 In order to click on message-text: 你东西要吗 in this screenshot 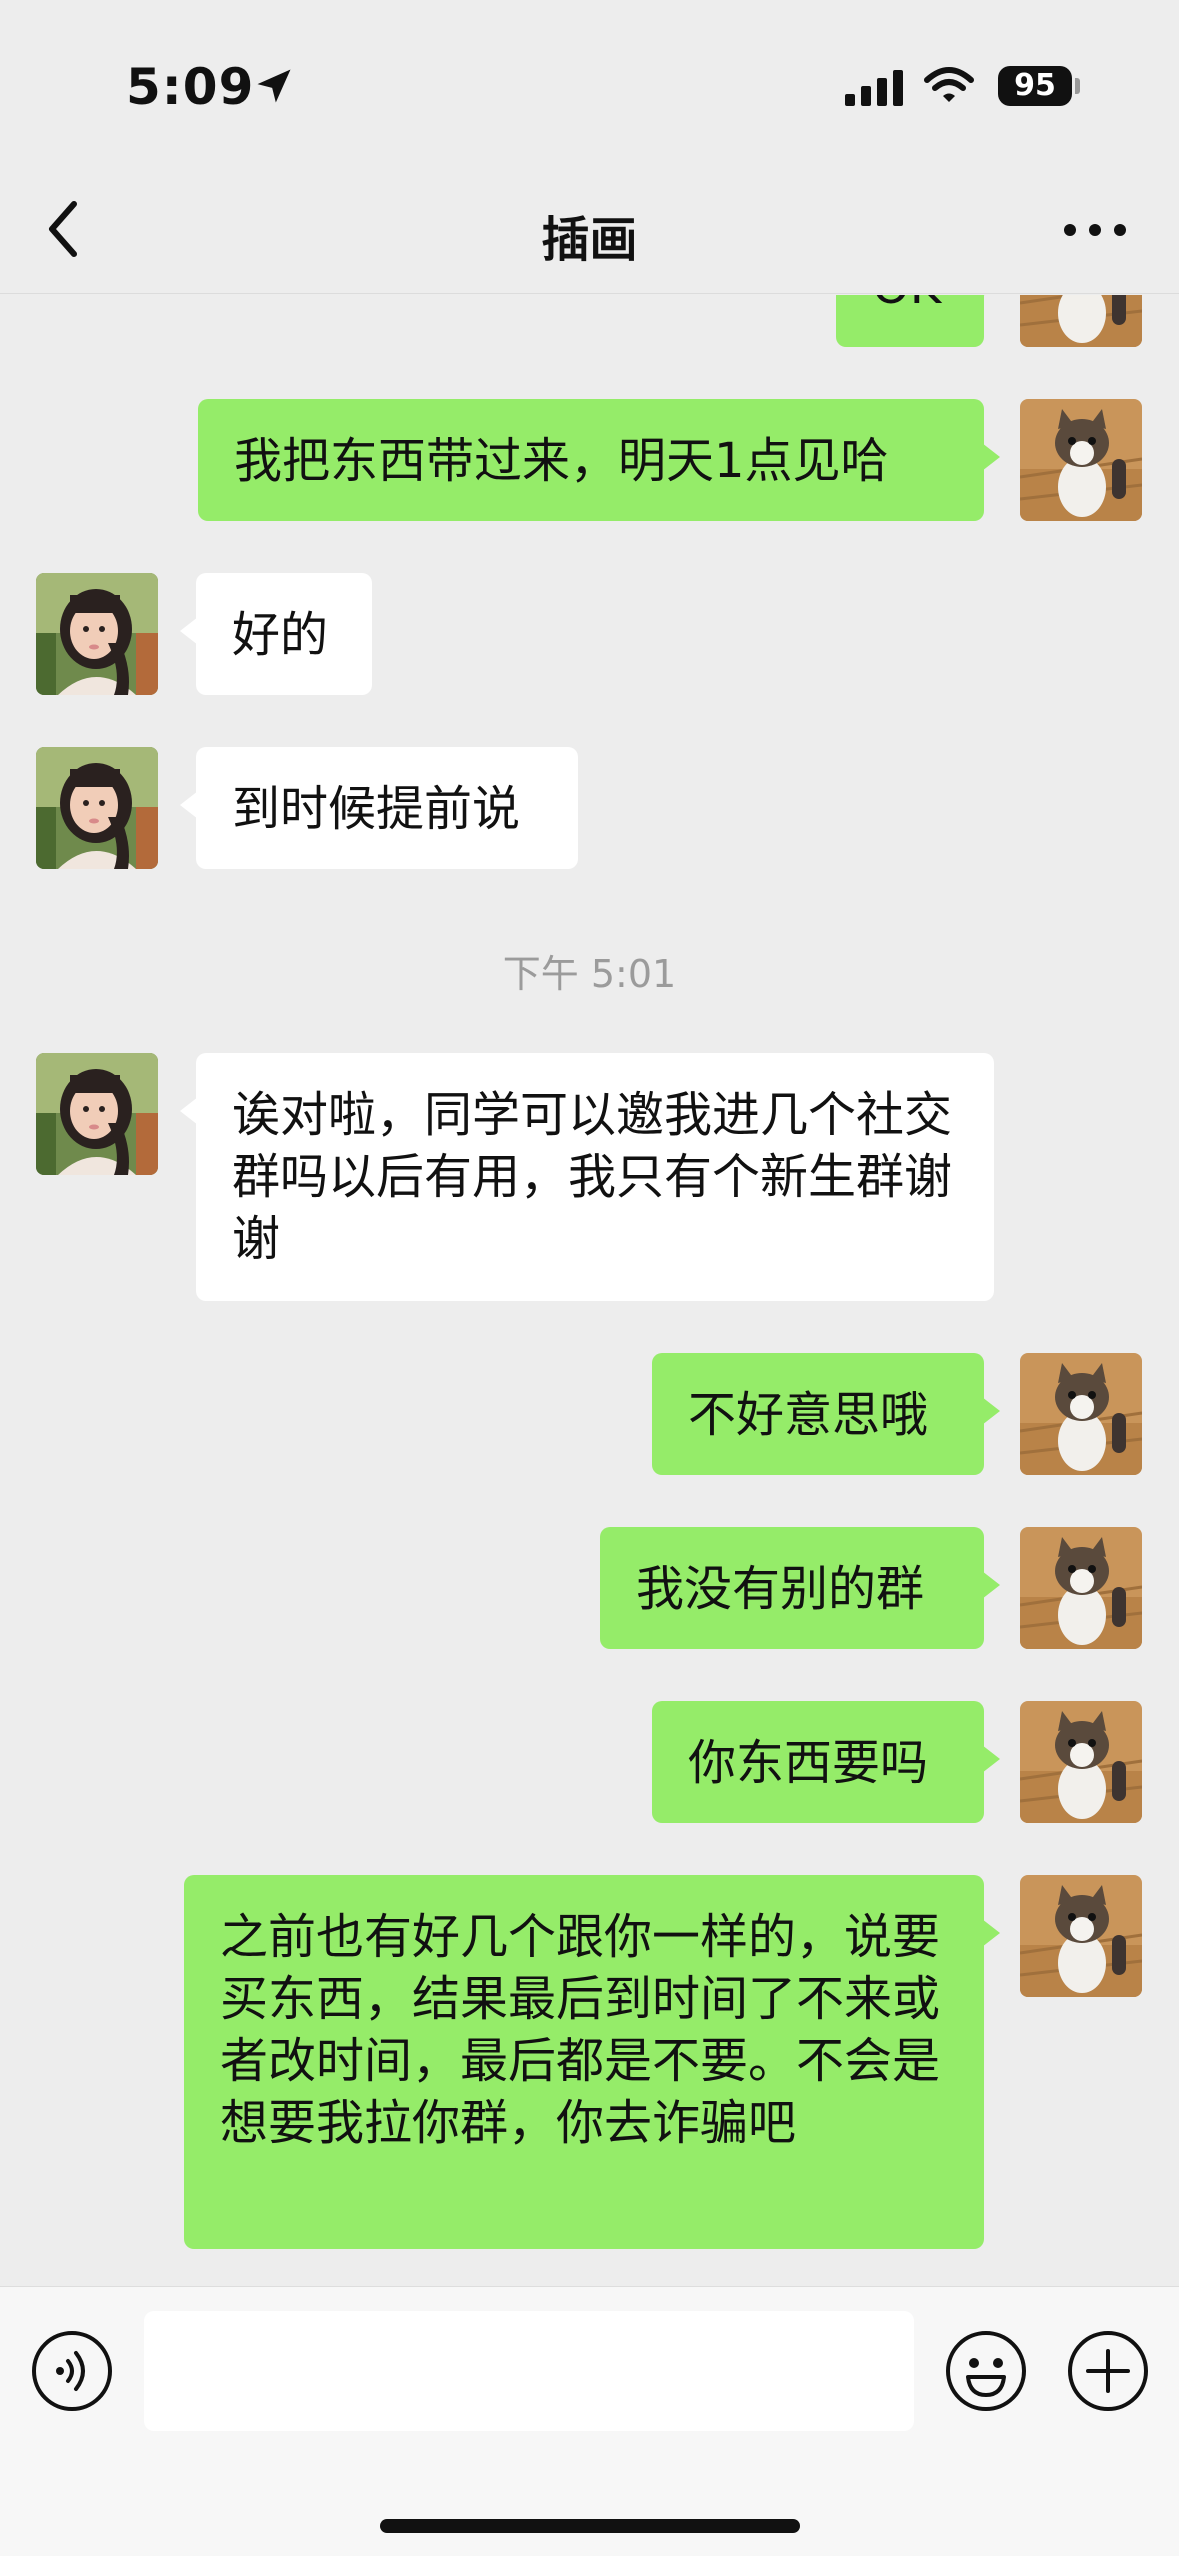, I will do `click(808, 1763)`.